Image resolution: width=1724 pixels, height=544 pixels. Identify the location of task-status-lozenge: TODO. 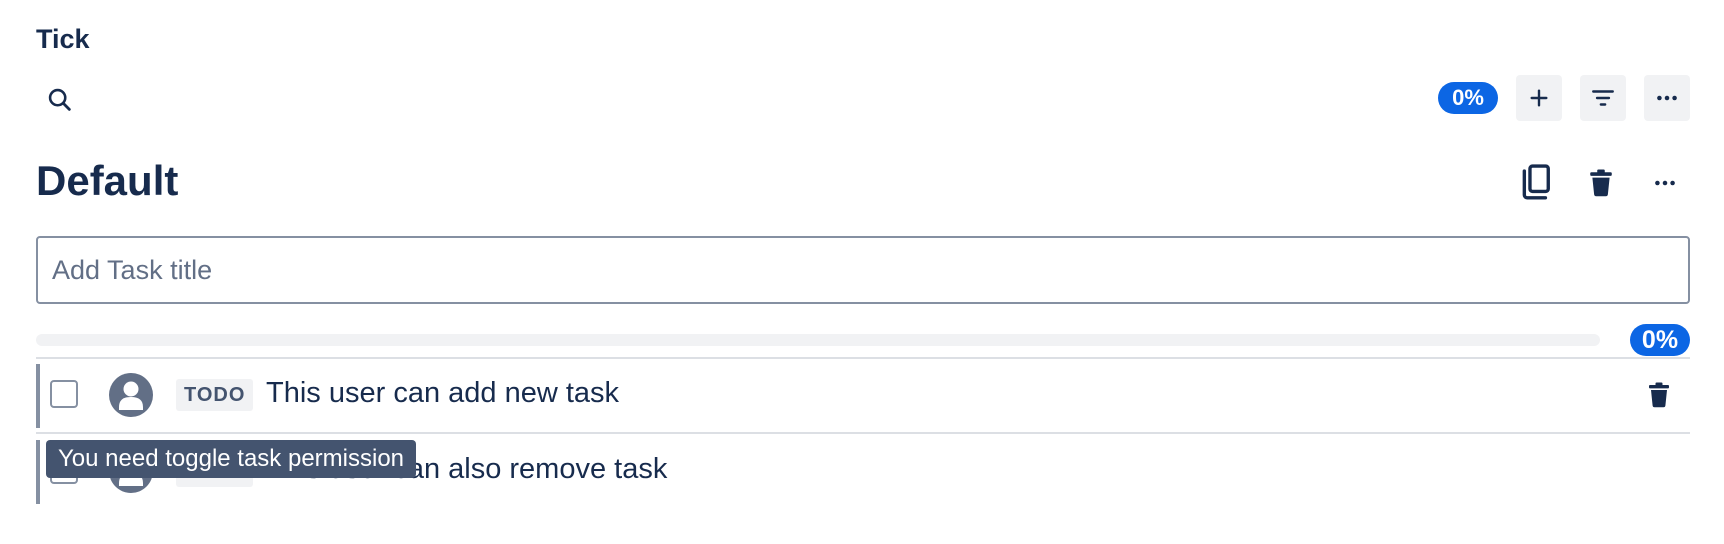
(215, 395).